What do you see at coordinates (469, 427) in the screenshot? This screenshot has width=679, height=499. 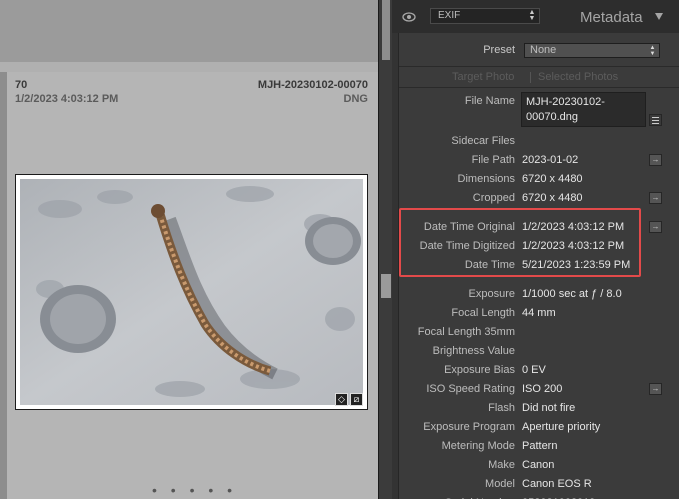 I see `field-label-exposure-program: Exposure Program` at bounding box center [469, 427].